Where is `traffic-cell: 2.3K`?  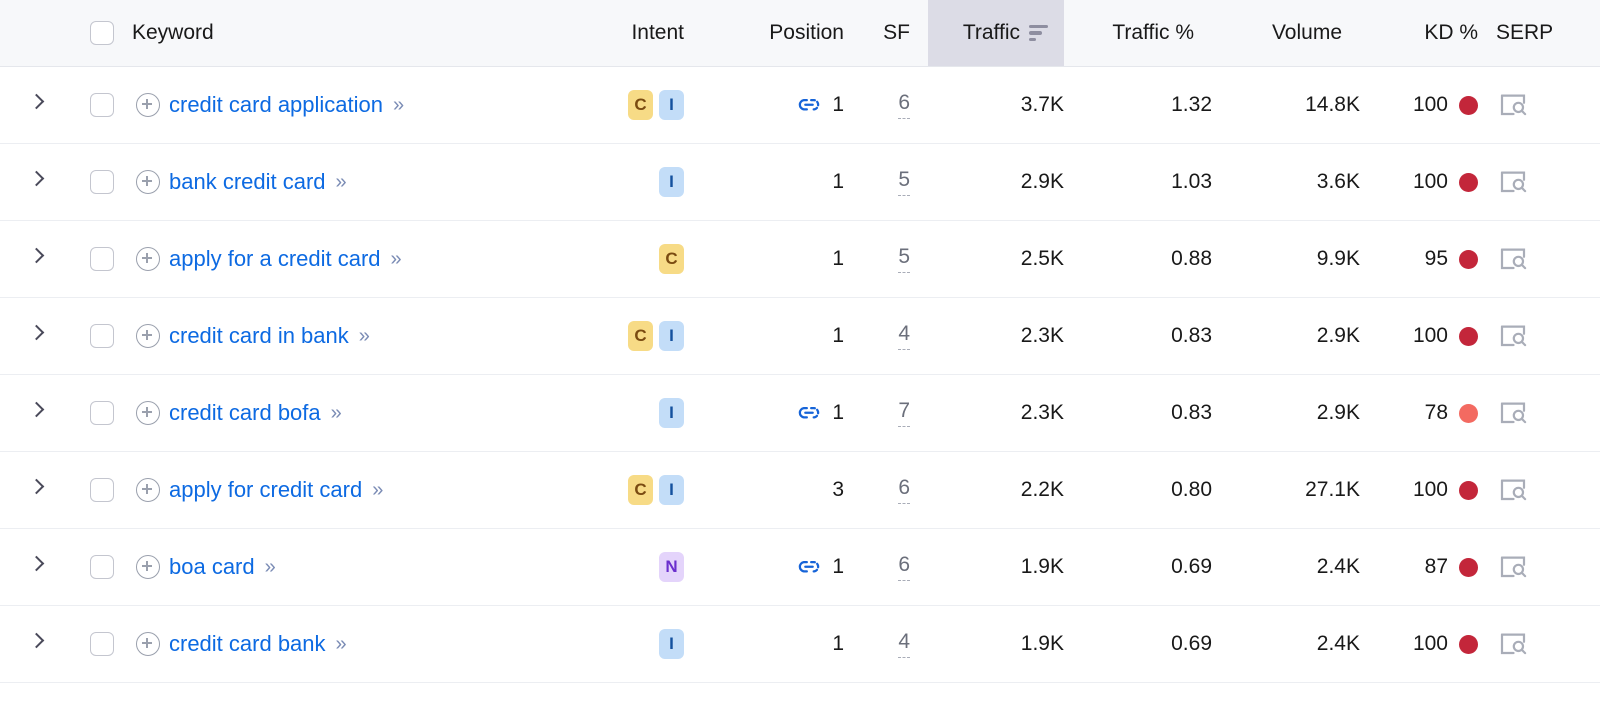 traffic-cell: 2.3K is located at coordinates (996, 413).